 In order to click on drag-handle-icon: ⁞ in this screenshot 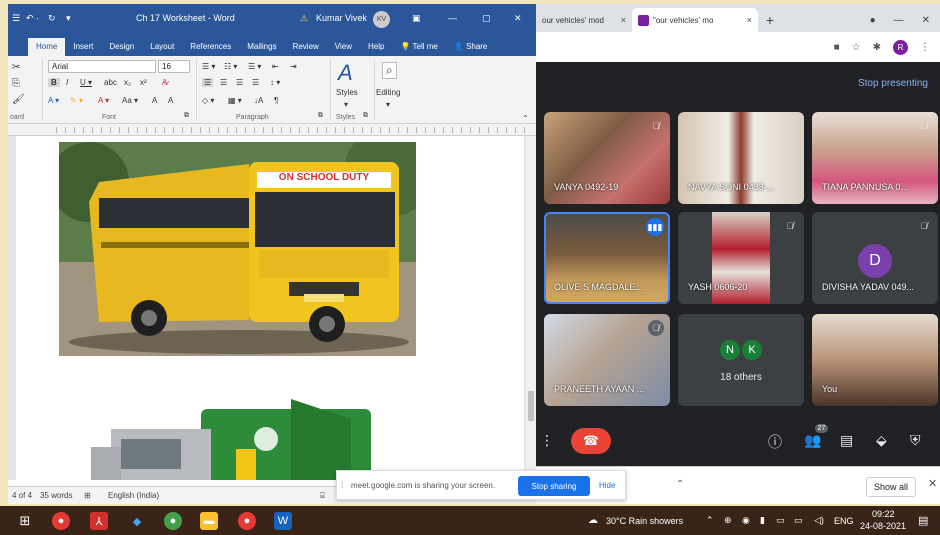, I will do `click(342, 485)`.